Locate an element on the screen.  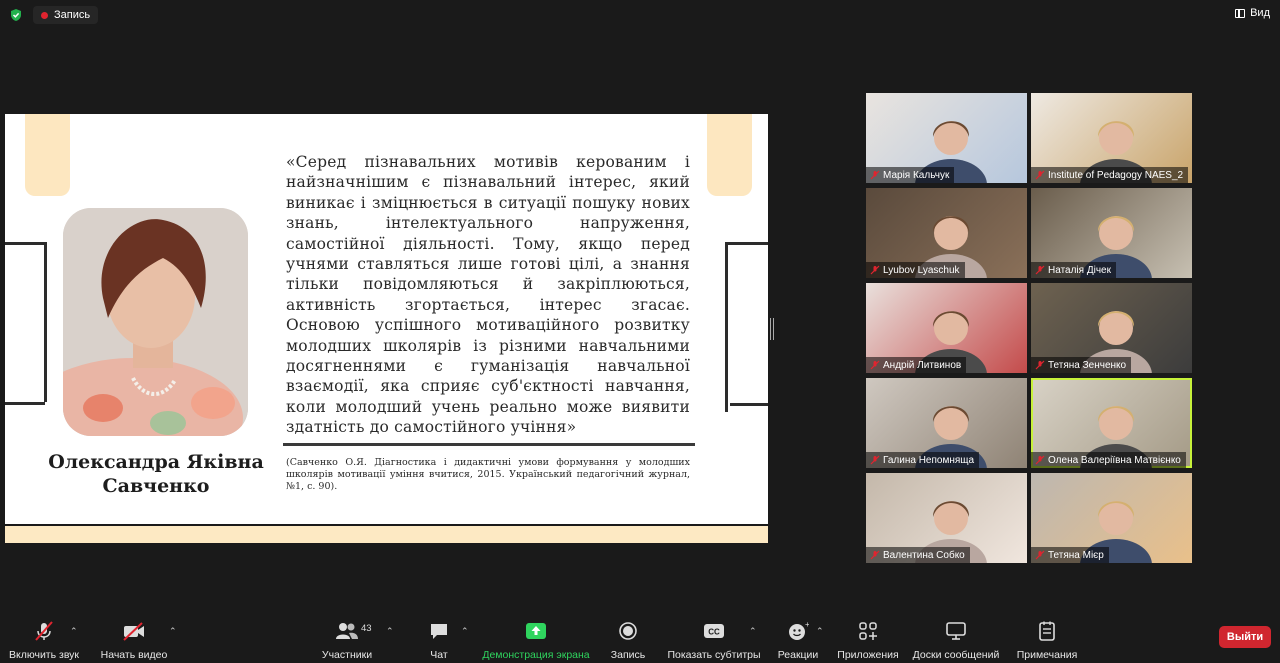
leave-meeting-button: Выйти is located at coordinates (1245, 637).